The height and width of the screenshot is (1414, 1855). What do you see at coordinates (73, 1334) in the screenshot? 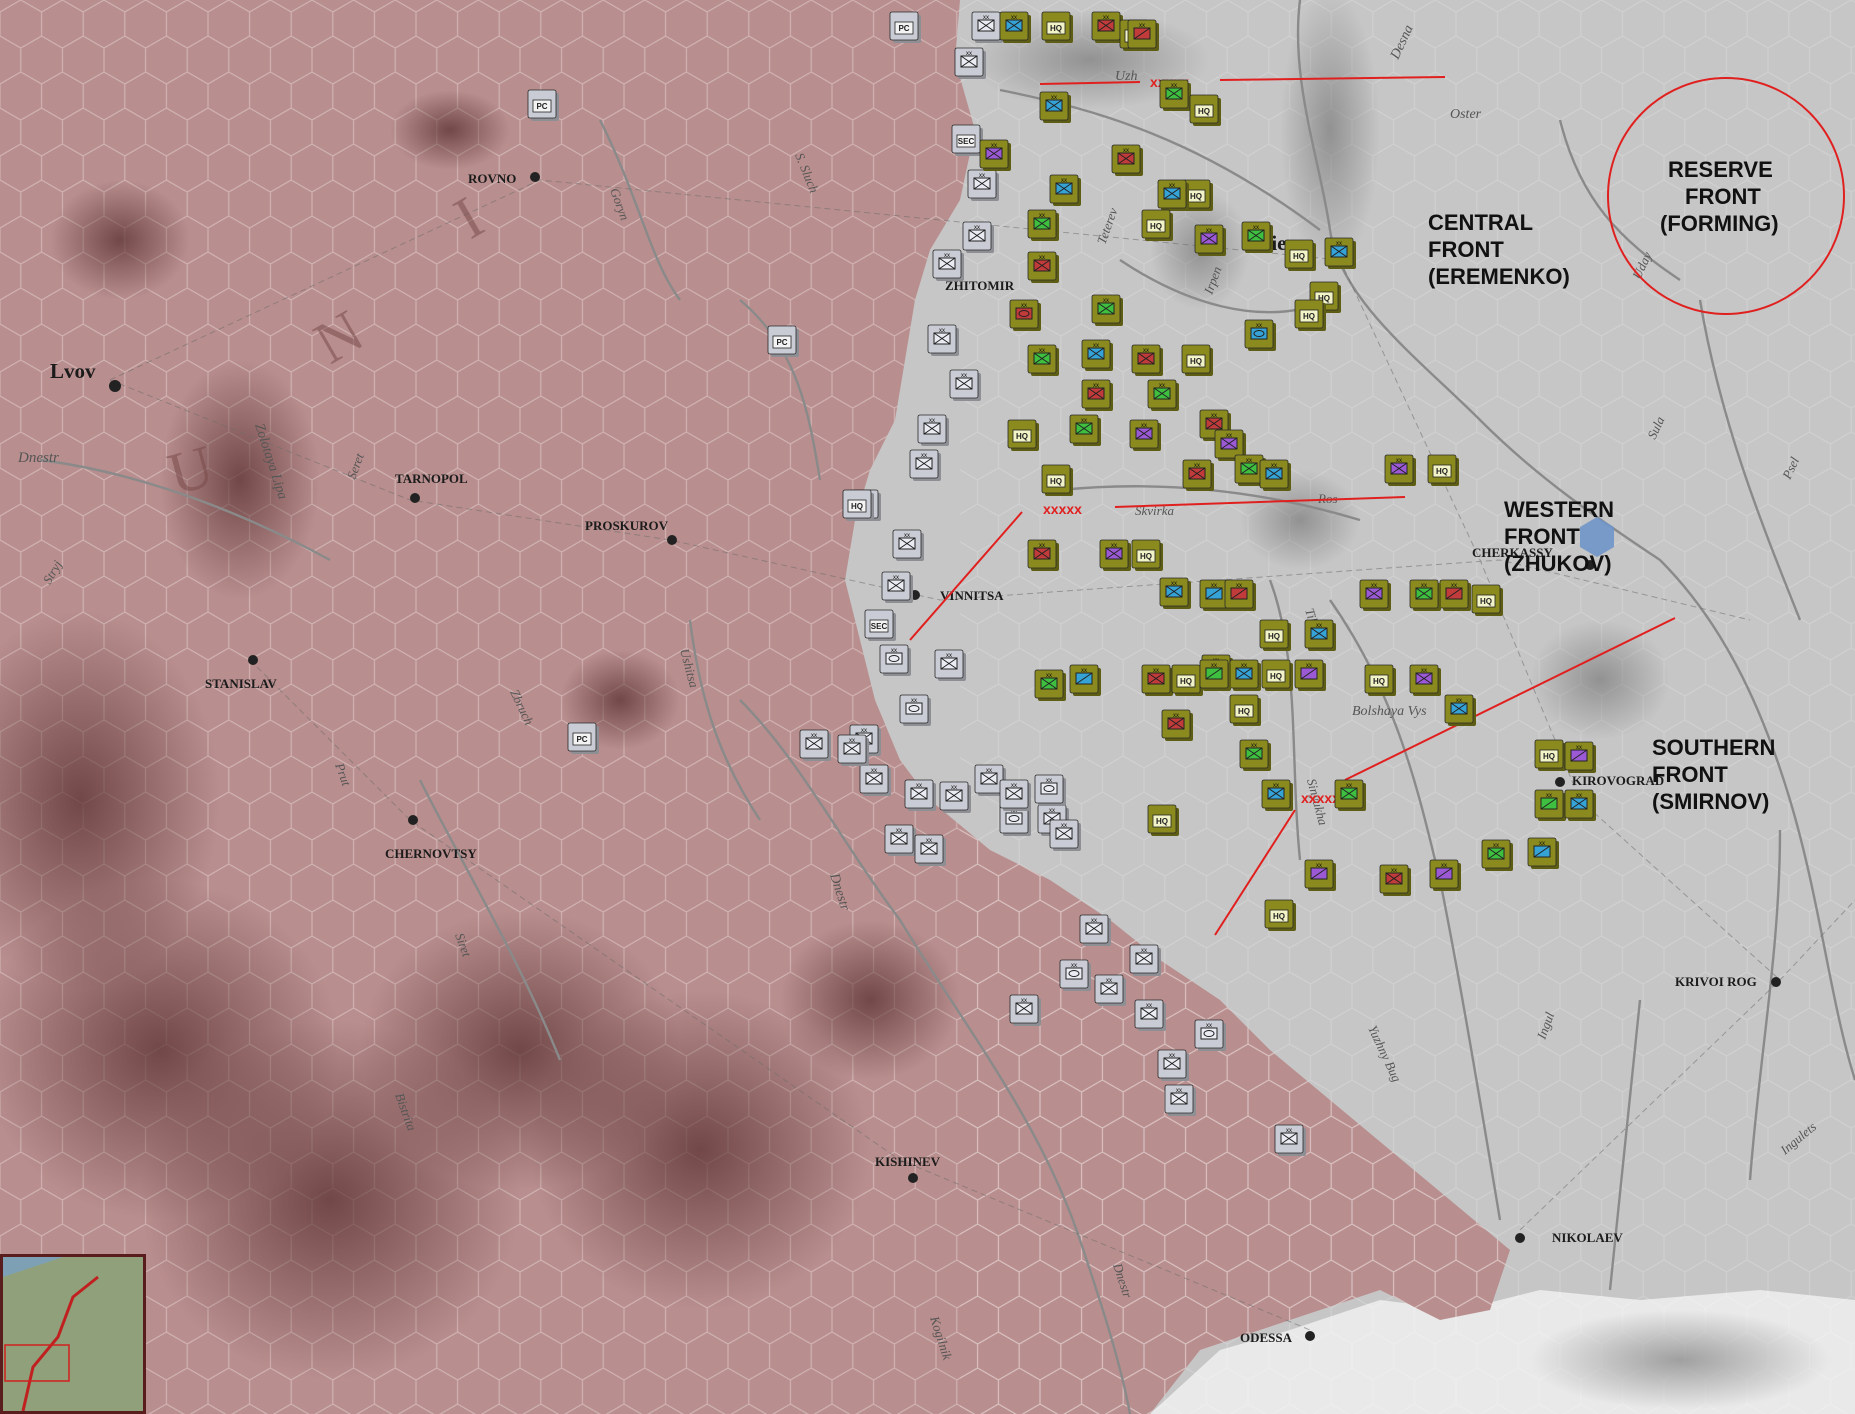
I see `minimap-view` at bounding box center [73, 1334].